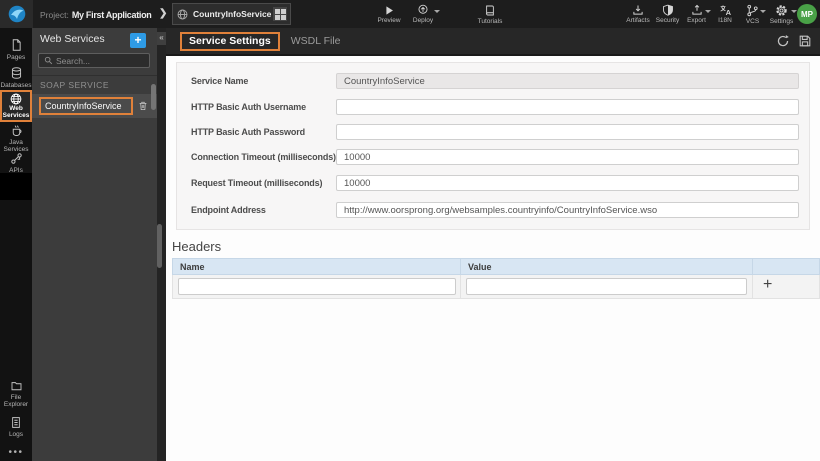 Image resolution: width=820 pixels, height=461 pixels. I want to click on tab-bar: Service Settings WSDL File, so click(493, 42).